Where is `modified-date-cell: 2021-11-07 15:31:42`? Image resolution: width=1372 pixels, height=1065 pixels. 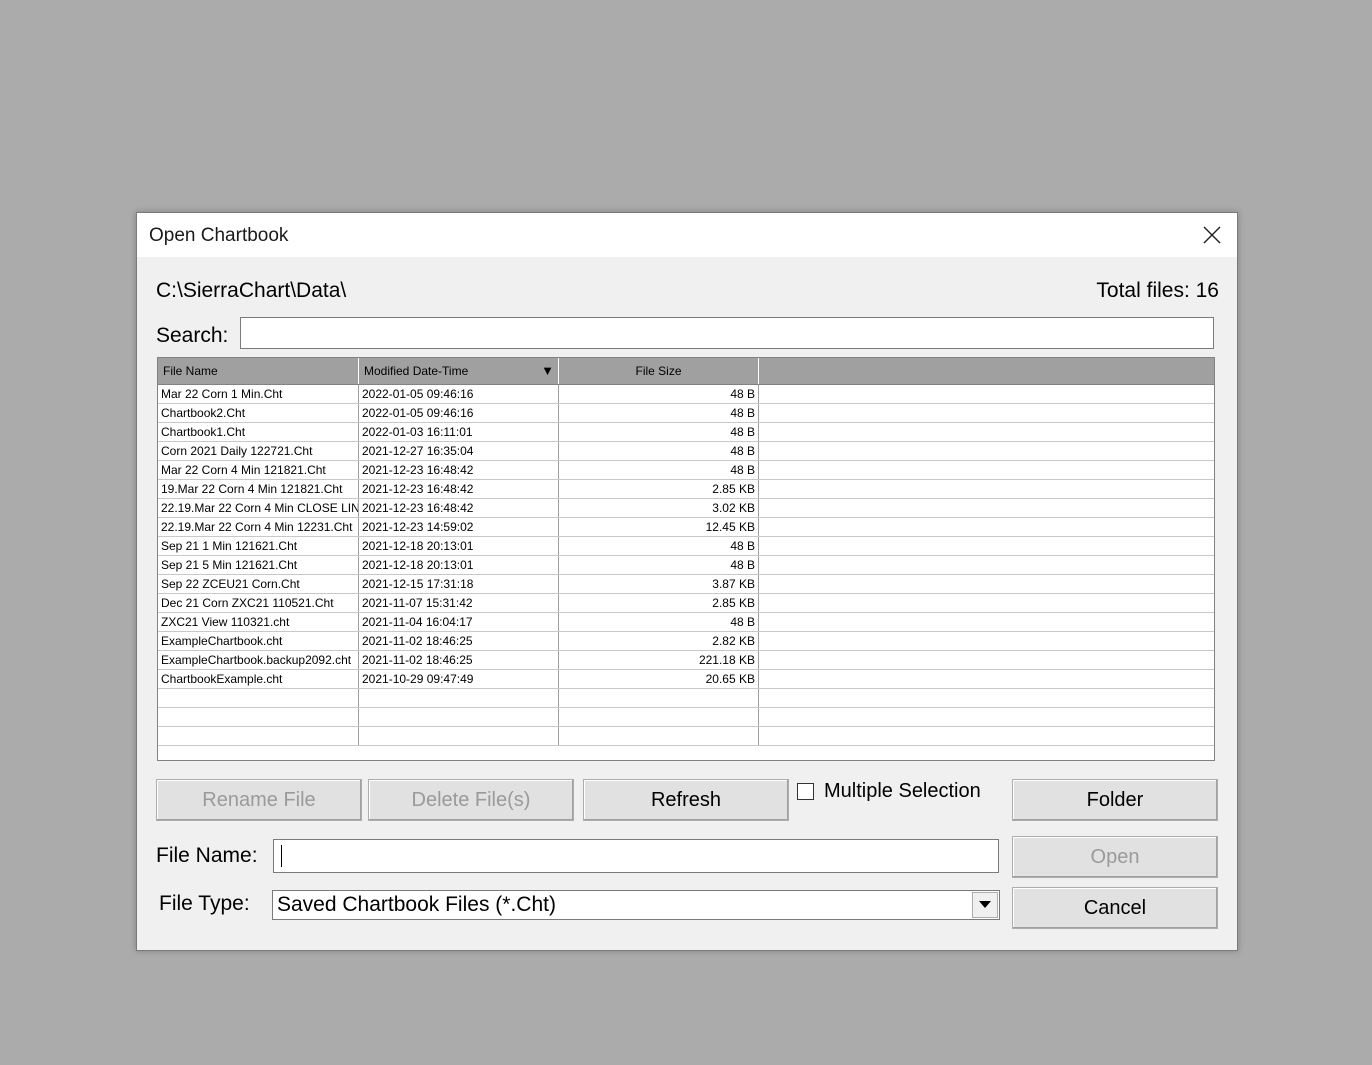 modified-date-cell: 2021-11-07 15:31:42 is located at coordinates (459, 603).